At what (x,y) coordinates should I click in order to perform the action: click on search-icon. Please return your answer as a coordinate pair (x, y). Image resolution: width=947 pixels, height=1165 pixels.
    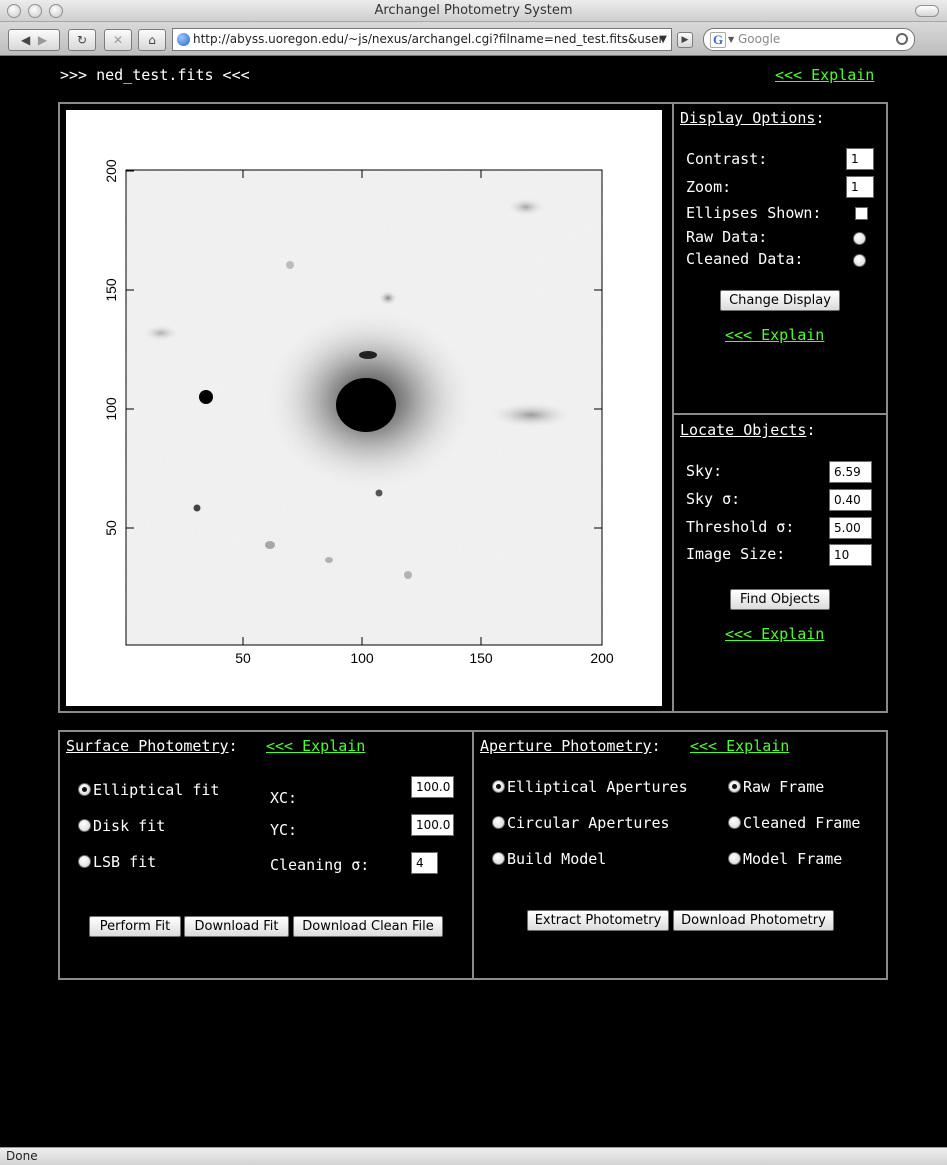
    Looking at the image, I should click on (902, 39).